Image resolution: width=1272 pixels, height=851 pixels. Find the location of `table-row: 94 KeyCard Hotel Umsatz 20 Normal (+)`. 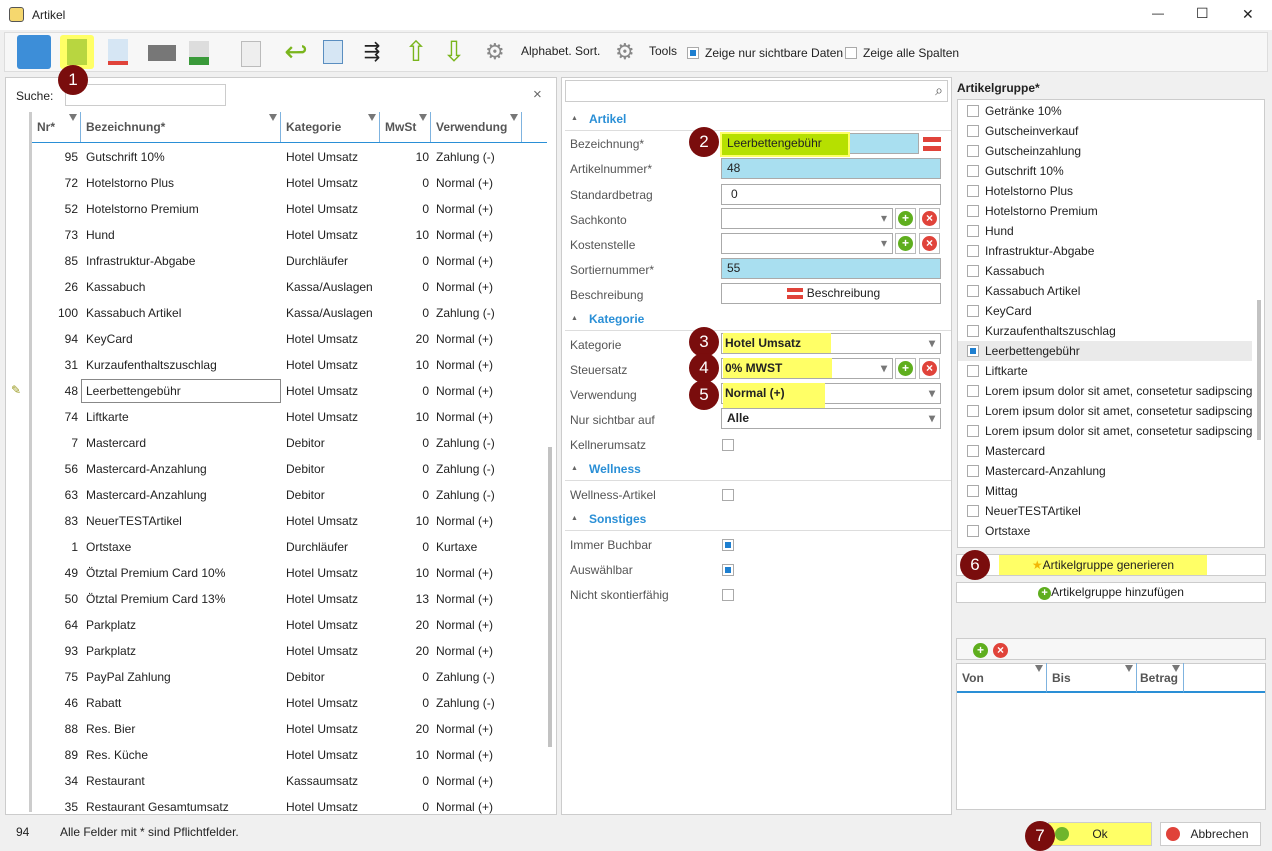

table-row: 94 KeyCard Hotel Umsatz 20 Normal (+) is located at coordinates (289, 339).